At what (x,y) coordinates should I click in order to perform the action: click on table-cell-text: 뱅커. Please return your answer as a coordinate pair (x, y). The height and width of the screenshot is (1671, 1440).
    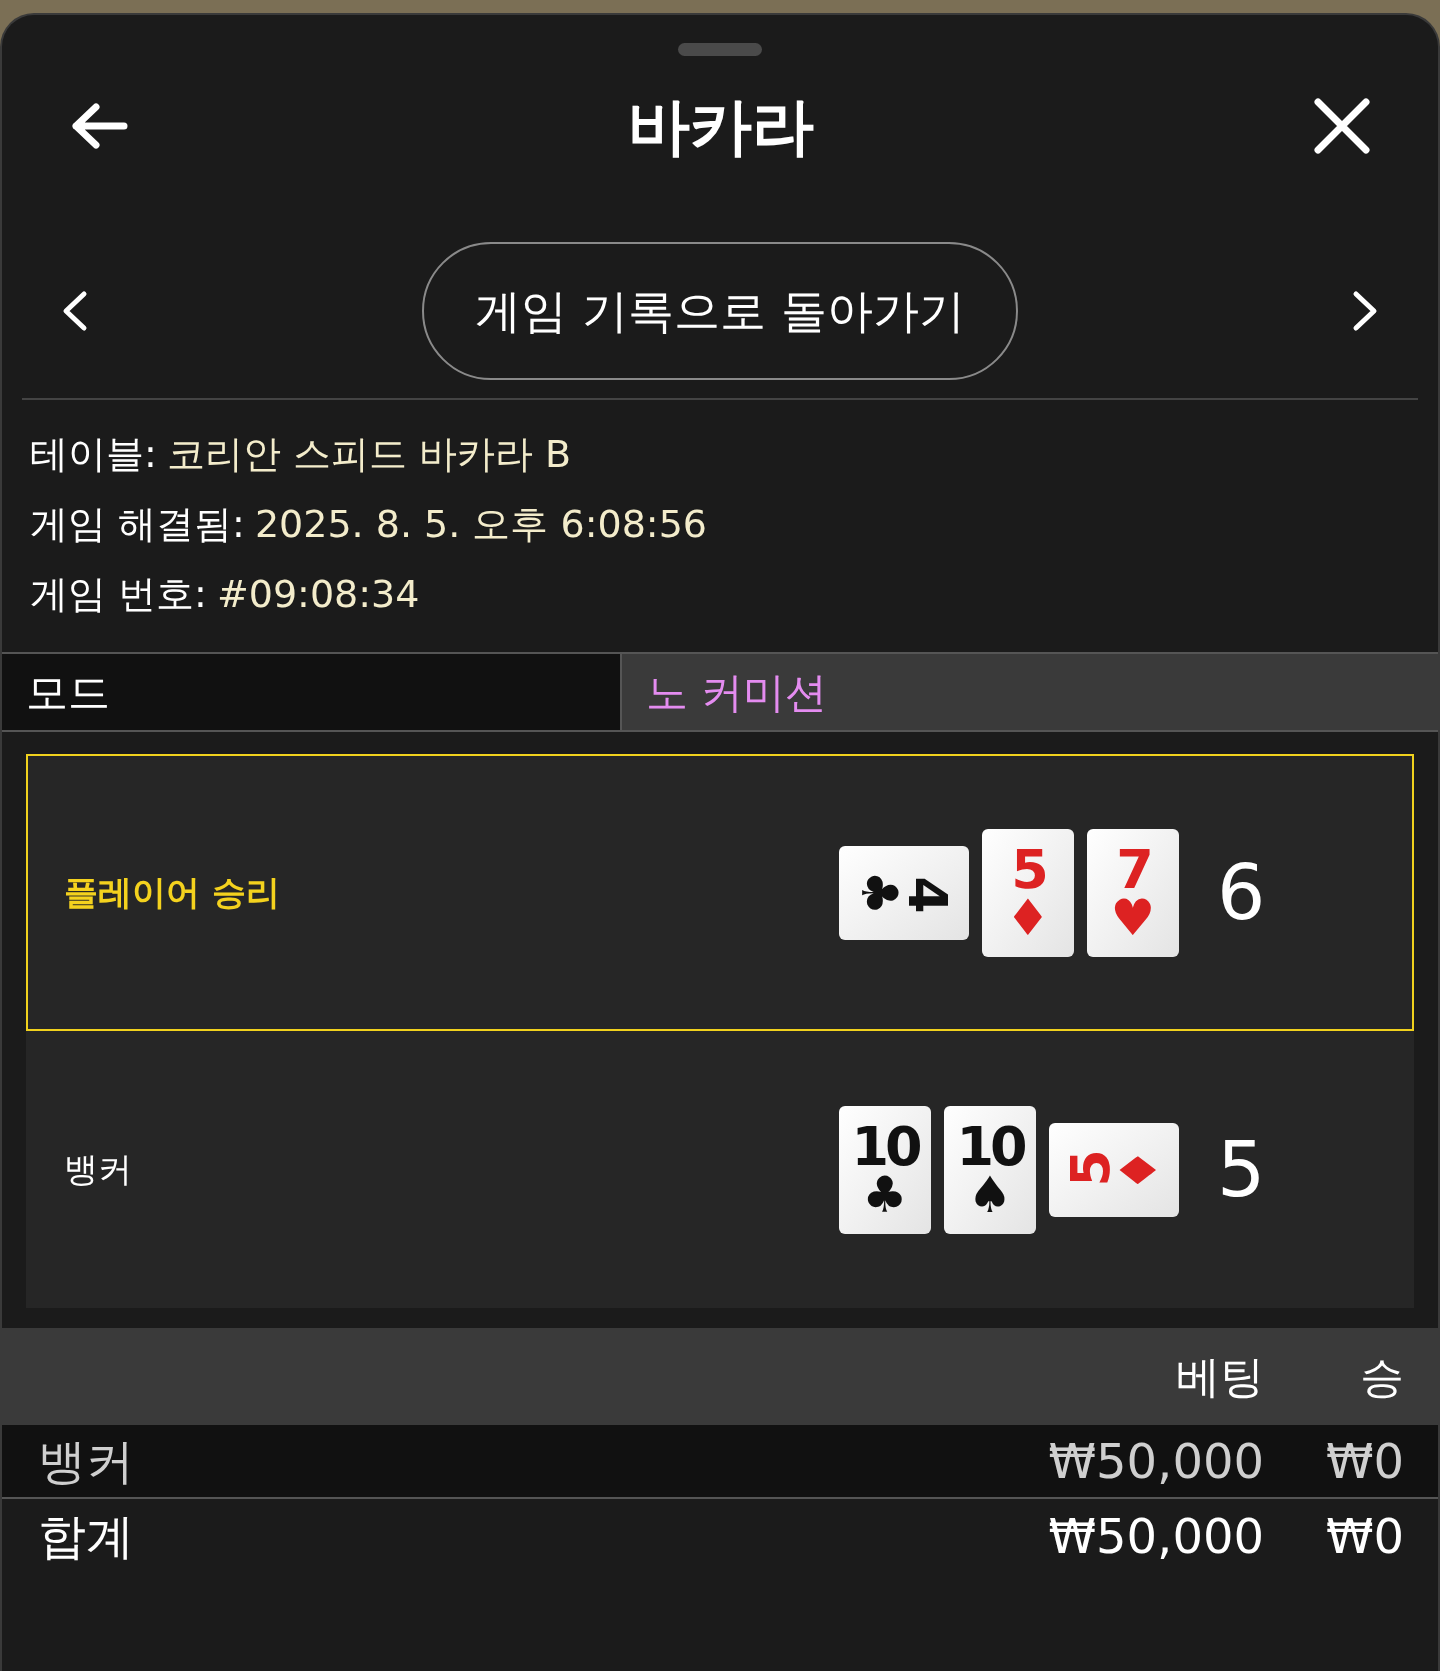
    Looking at the image, I should click on (86, 1461).